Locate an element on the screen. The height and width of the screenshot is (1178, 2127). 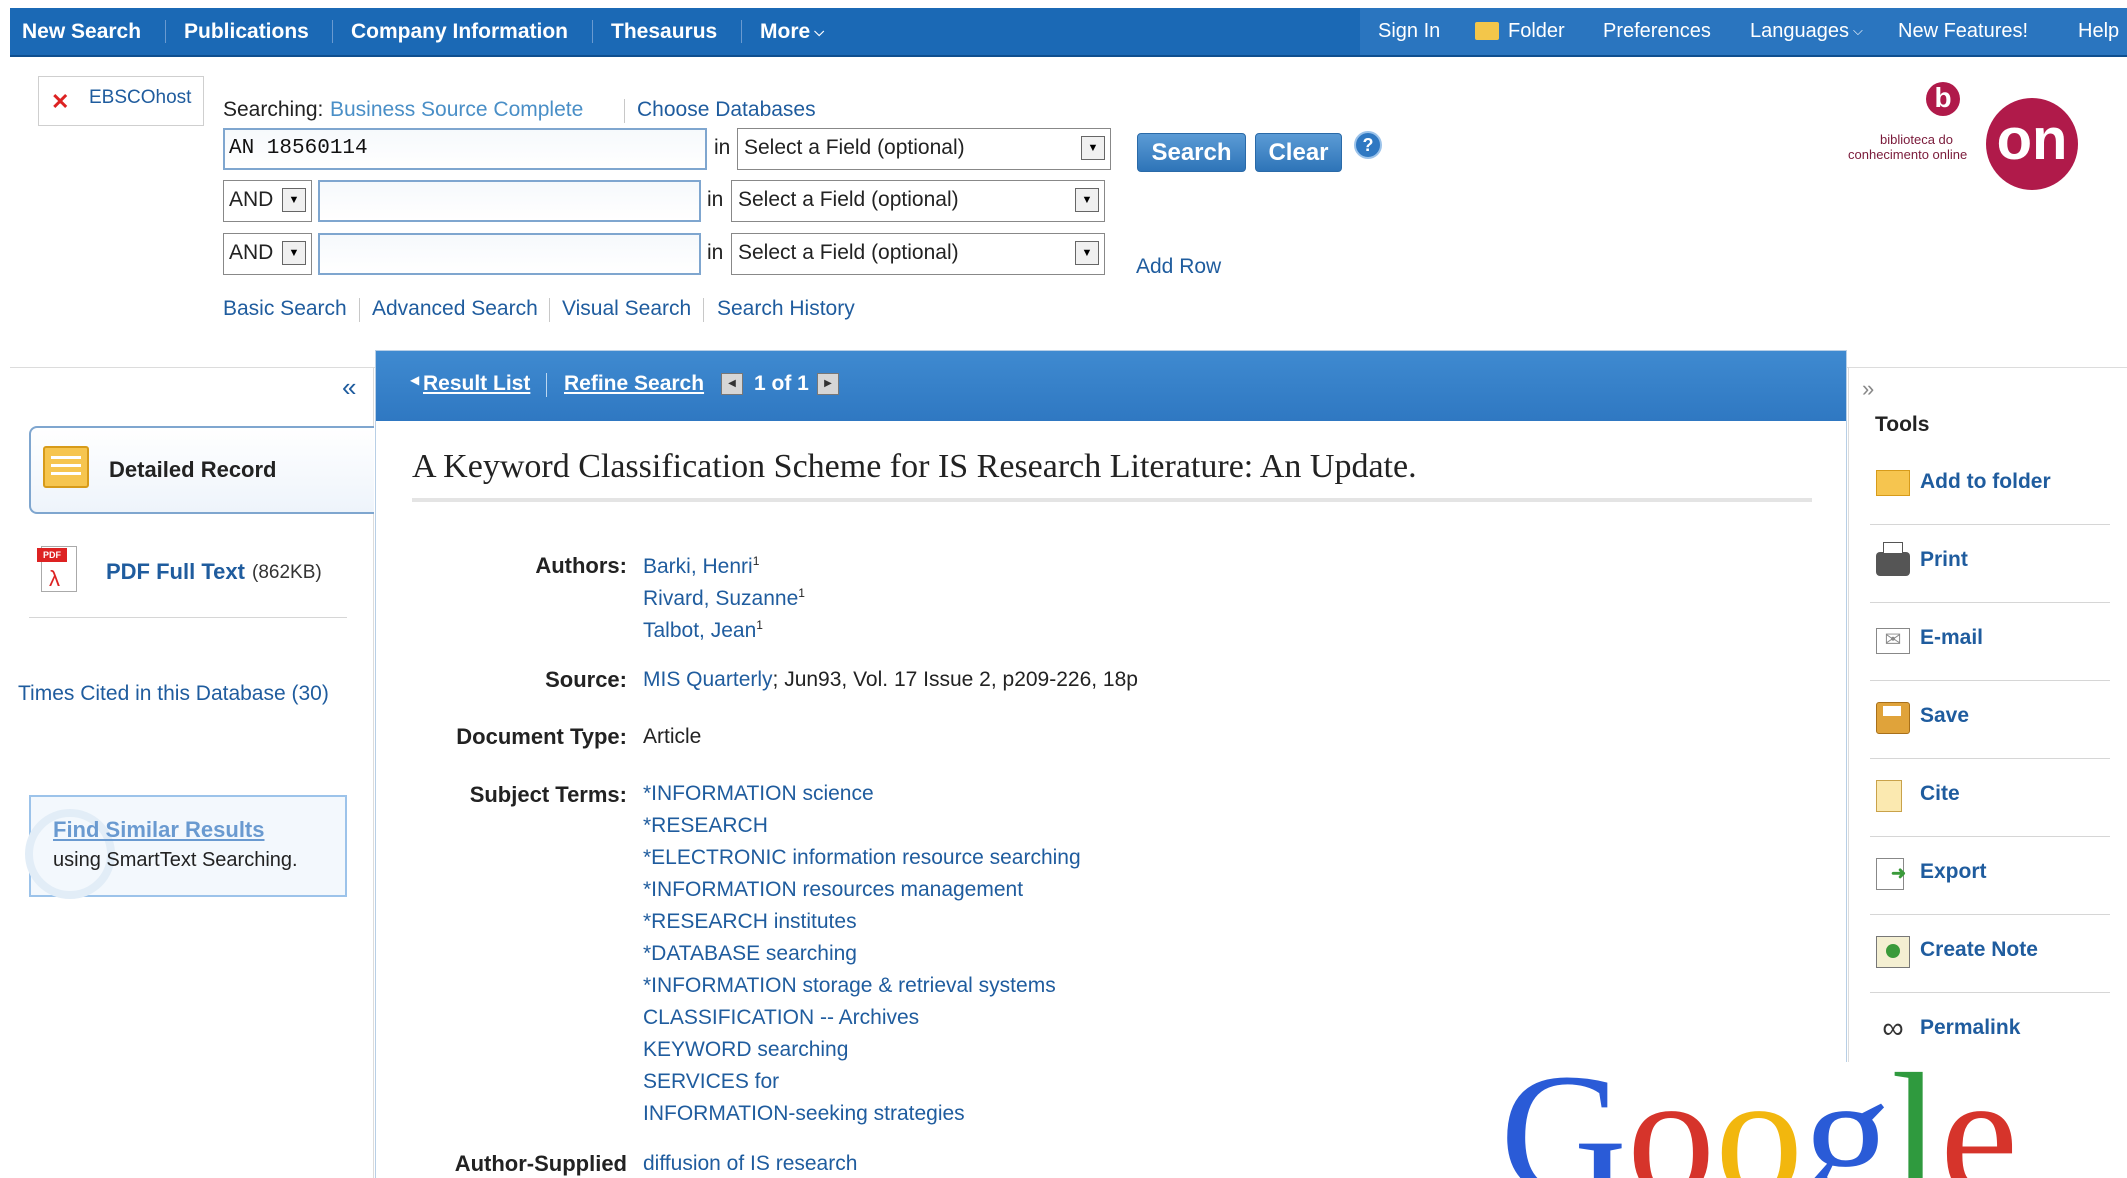
subject-term-link: SERVICES for is located at coordinates (711, 1081).